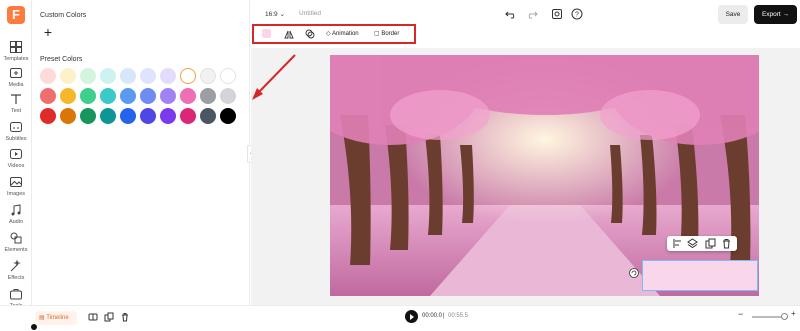 Image resolution: width=800 pixels, height=331 pixels. Describe the element at coordinates (677, 243) in the screenshot. I see `align-icon` at that location.